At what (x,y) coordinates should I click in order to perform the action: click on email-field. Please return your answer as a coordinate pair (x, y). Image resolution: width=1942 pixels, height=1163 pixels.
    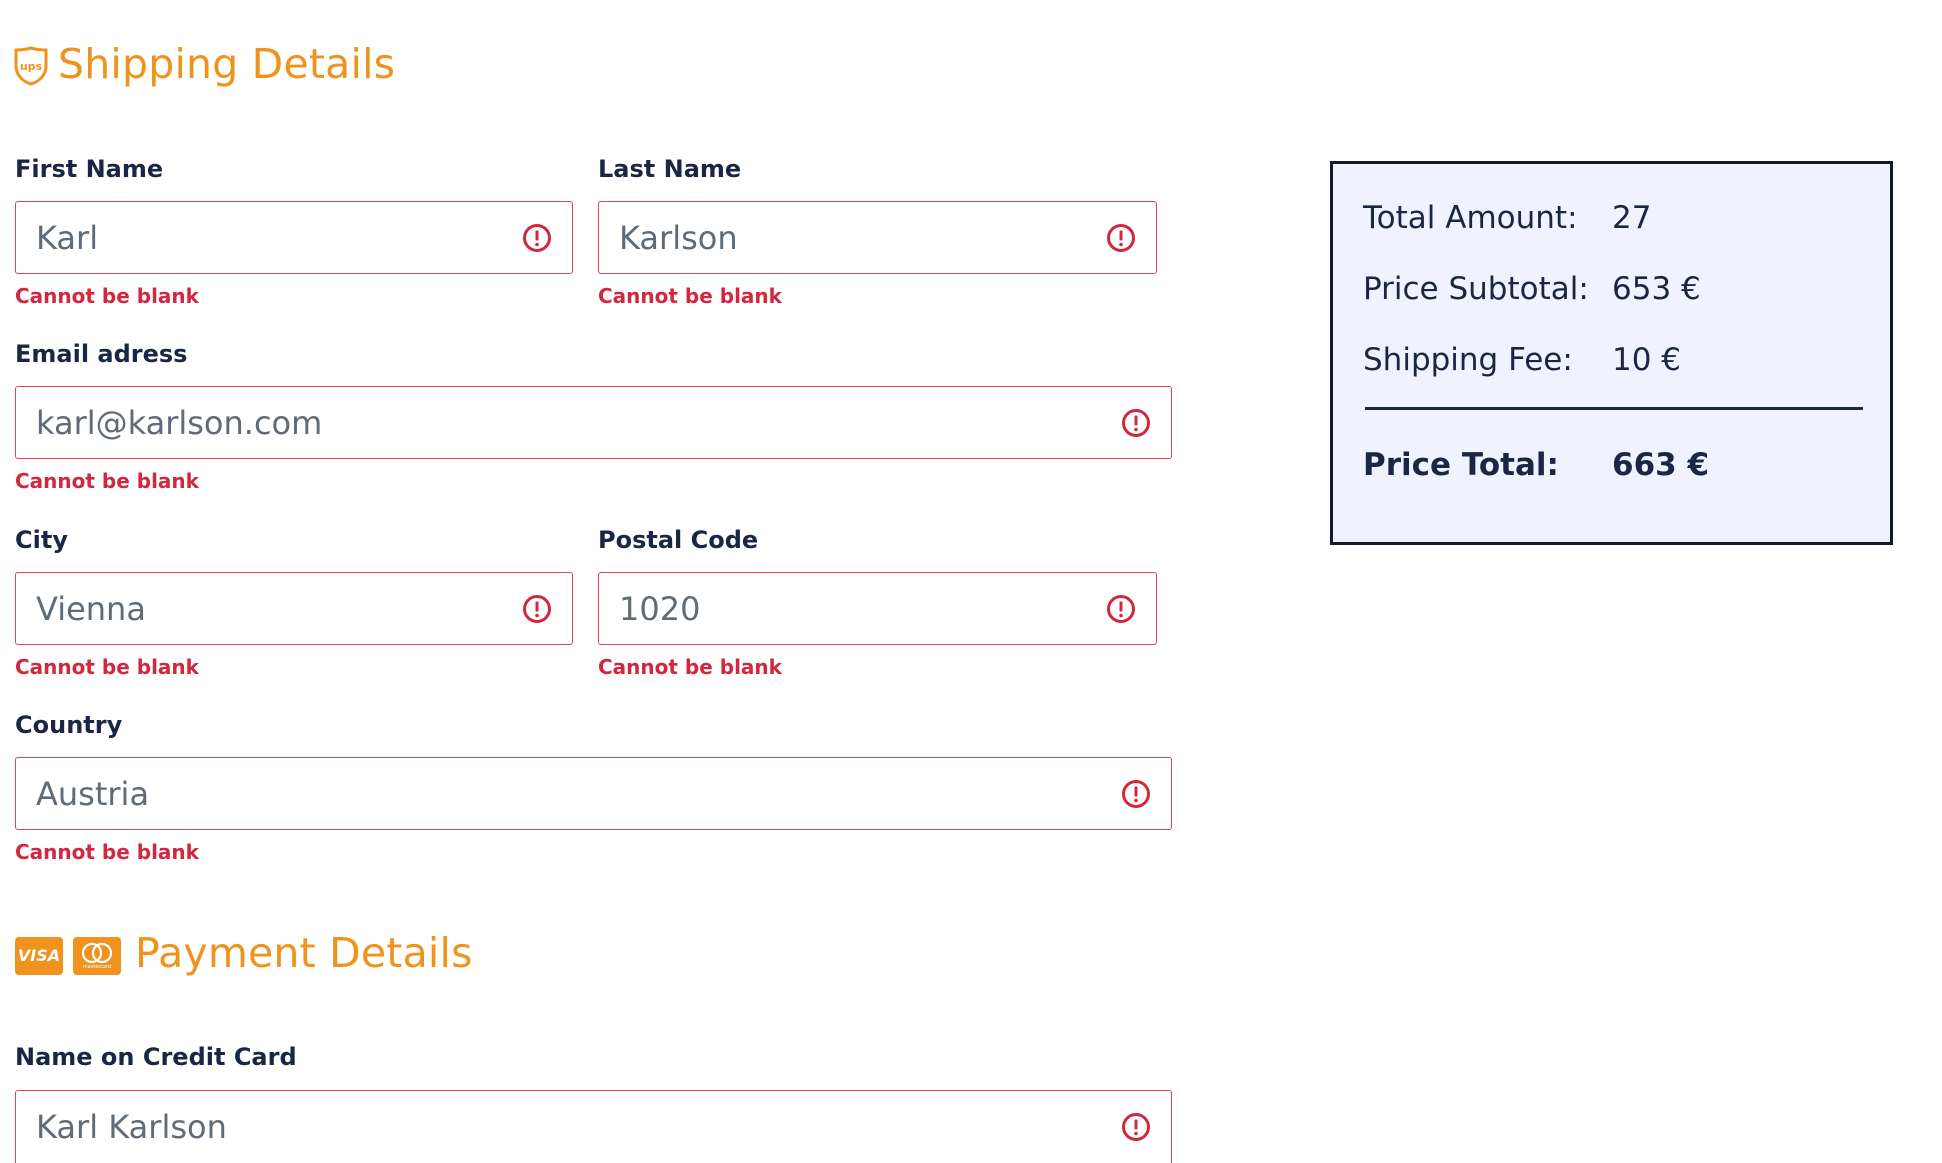
    Looking at the image, I should click on (593, 422).